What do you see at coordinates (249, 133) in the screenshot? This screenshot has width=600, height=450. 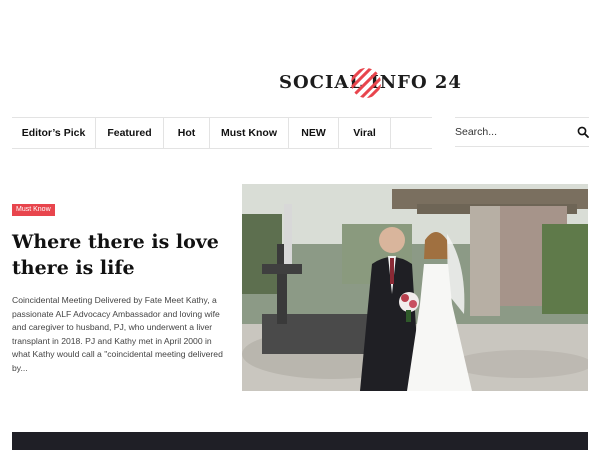 I see `nav-item-must-know: Must Know` at bounding box center [249, 133].